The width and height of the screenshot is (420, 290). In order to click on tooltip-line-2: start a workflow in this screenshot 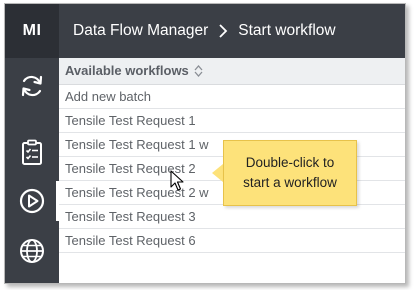, I will do `click(290, 182)`.